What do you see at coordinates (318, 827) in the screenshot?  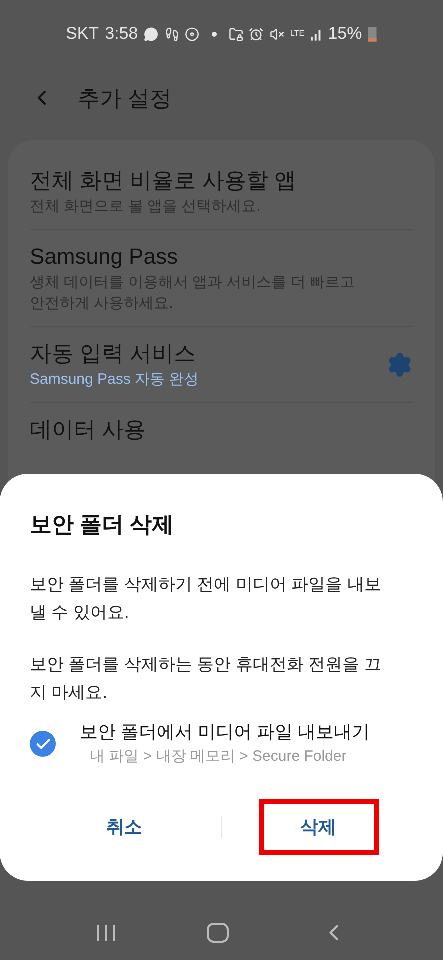 I see `delete-button: 삭제` at bounding box center [318, 827].